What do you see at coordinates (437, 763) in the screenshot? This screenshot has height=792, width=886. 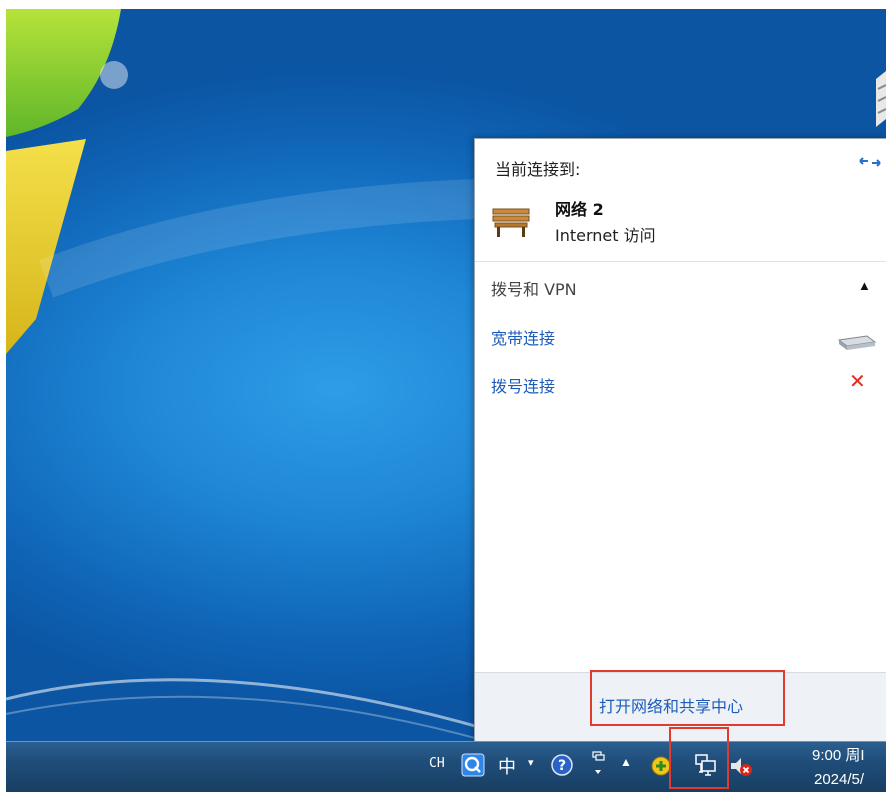 I see `language-indicator: CH` at bounding box center [437, 763].